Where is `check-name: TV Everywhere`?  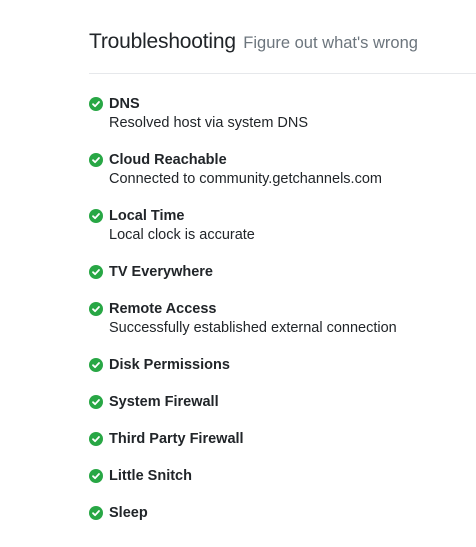 check-name: TV Everywhere is located at coordinates (161, 272).